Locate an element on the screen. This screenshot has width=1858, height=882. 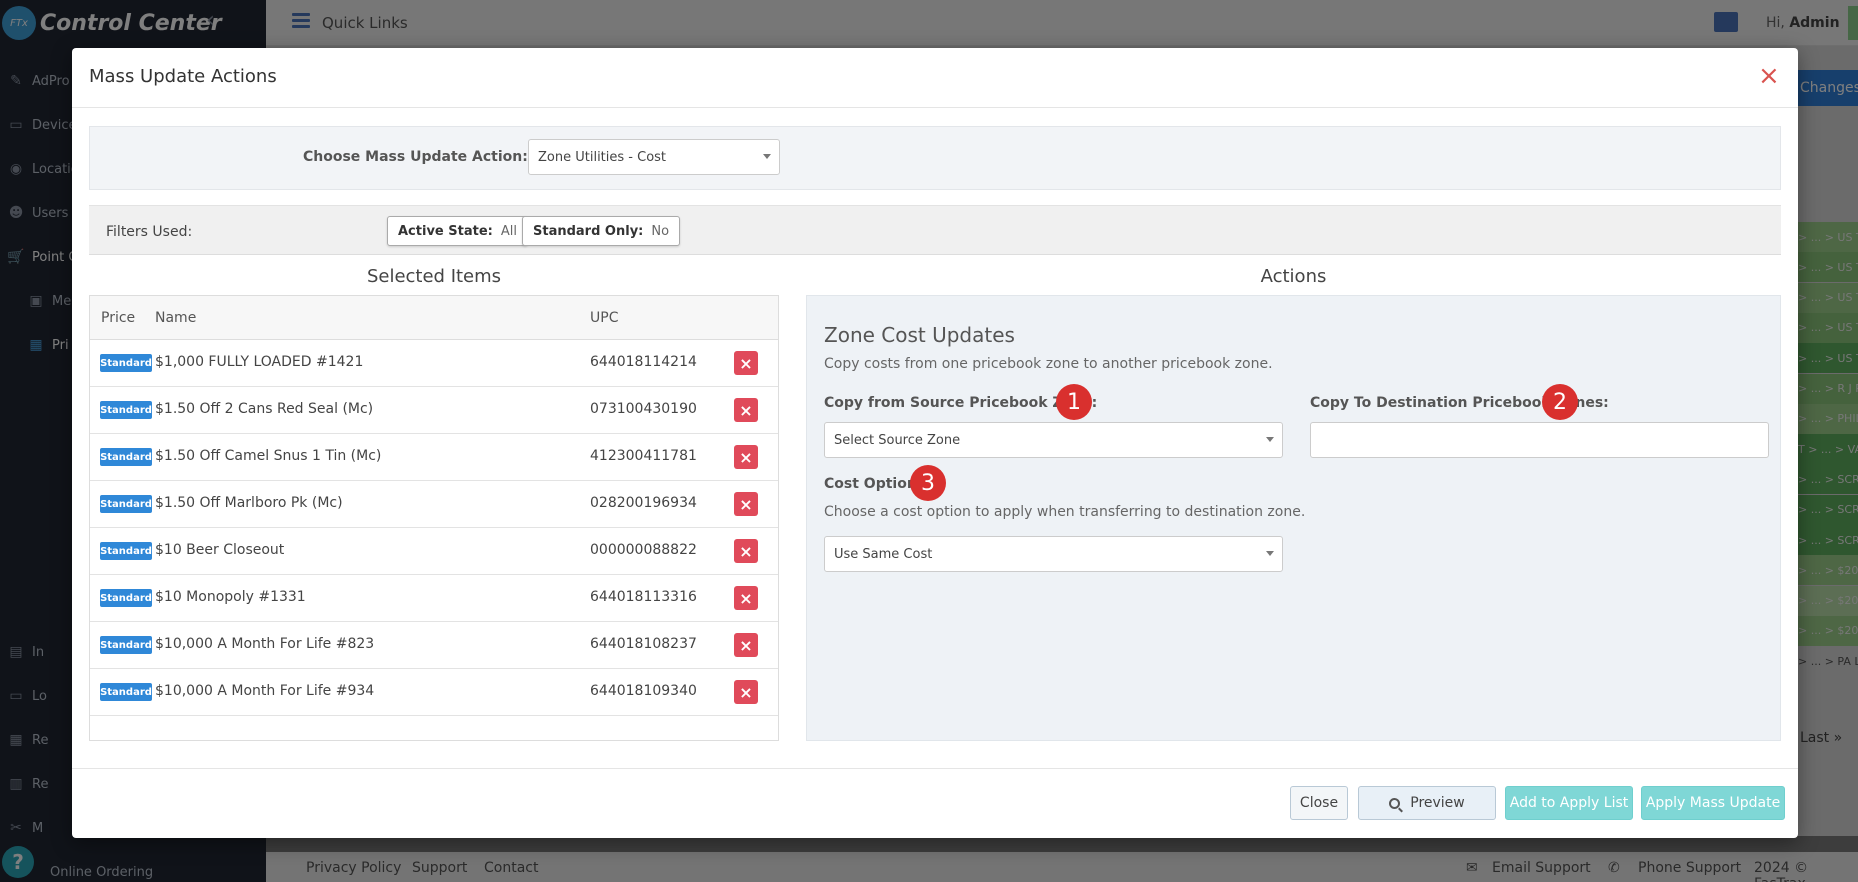
table-header: Price Name UPC is located at coordinates (434, 318).